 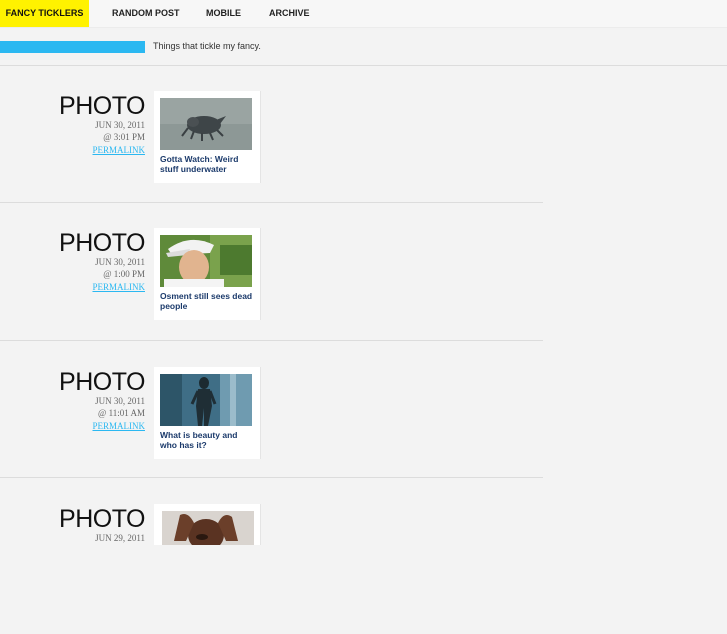 I want to click on photo-card: What is beauty and who has it?, so click(x=207, y=413).